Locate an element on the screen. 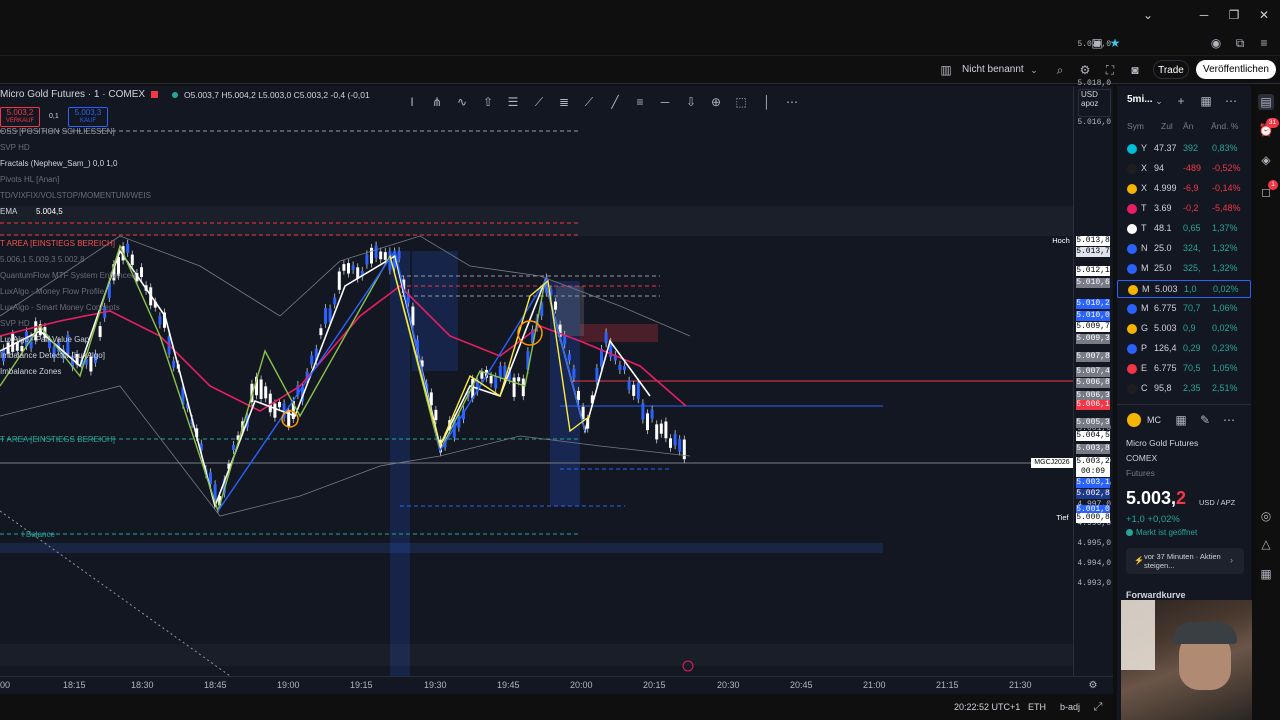 The image size is (1280, 720). columns-icon: ▦ is located at coordinates (1206, 101).